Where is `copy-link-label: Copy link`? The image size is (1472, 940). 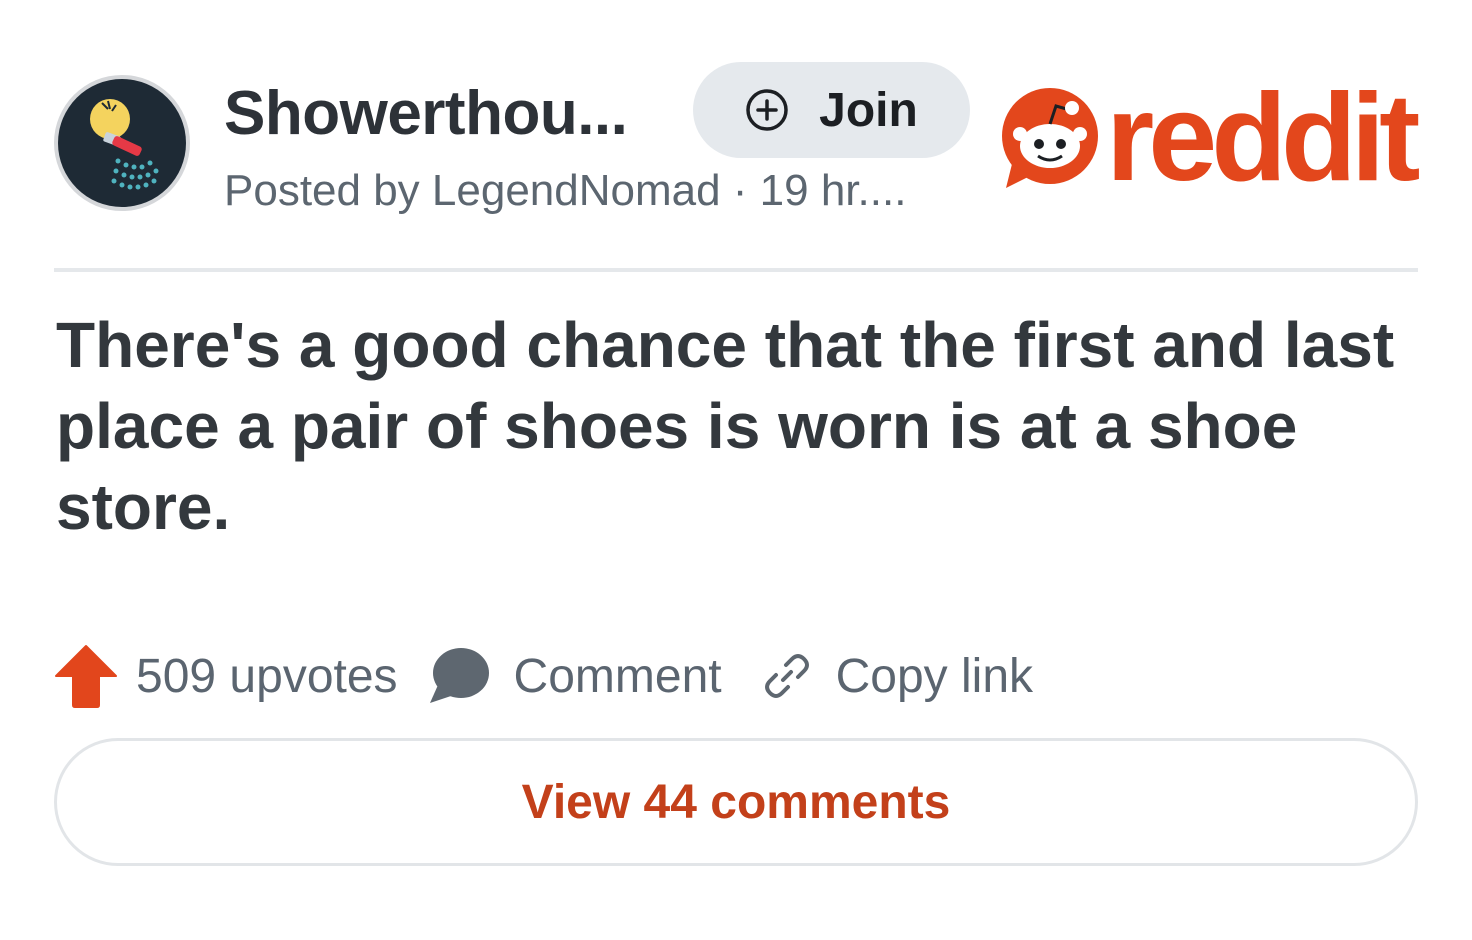
copy-link-label: Copy link is located at coordinates (934, 676).